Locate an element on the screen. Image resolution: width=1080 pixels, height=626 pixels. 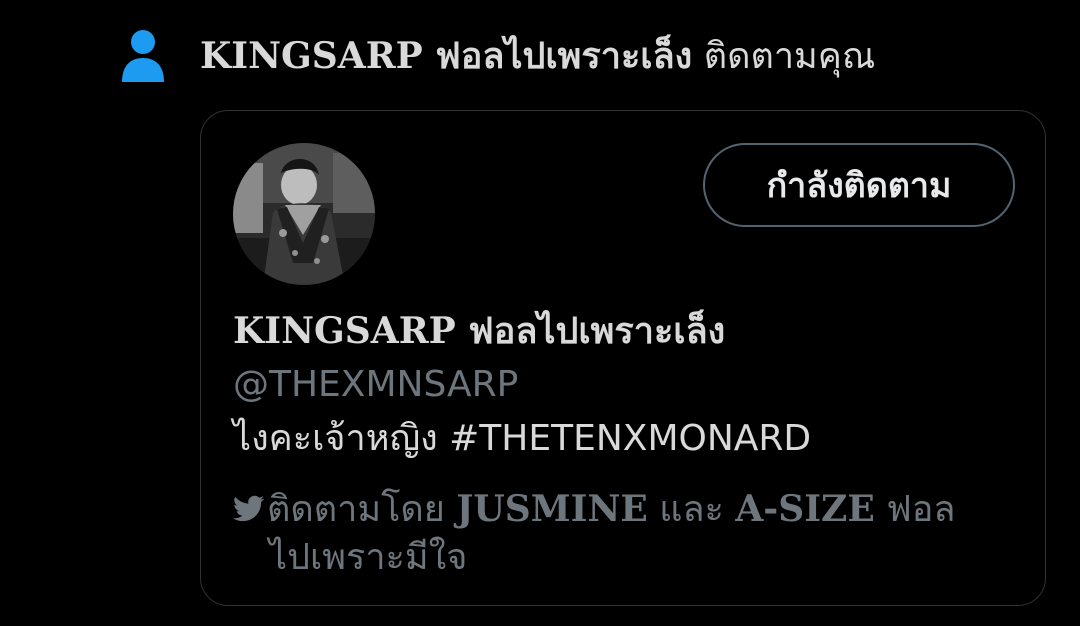
person-icon is located at coordinates (143, 56).